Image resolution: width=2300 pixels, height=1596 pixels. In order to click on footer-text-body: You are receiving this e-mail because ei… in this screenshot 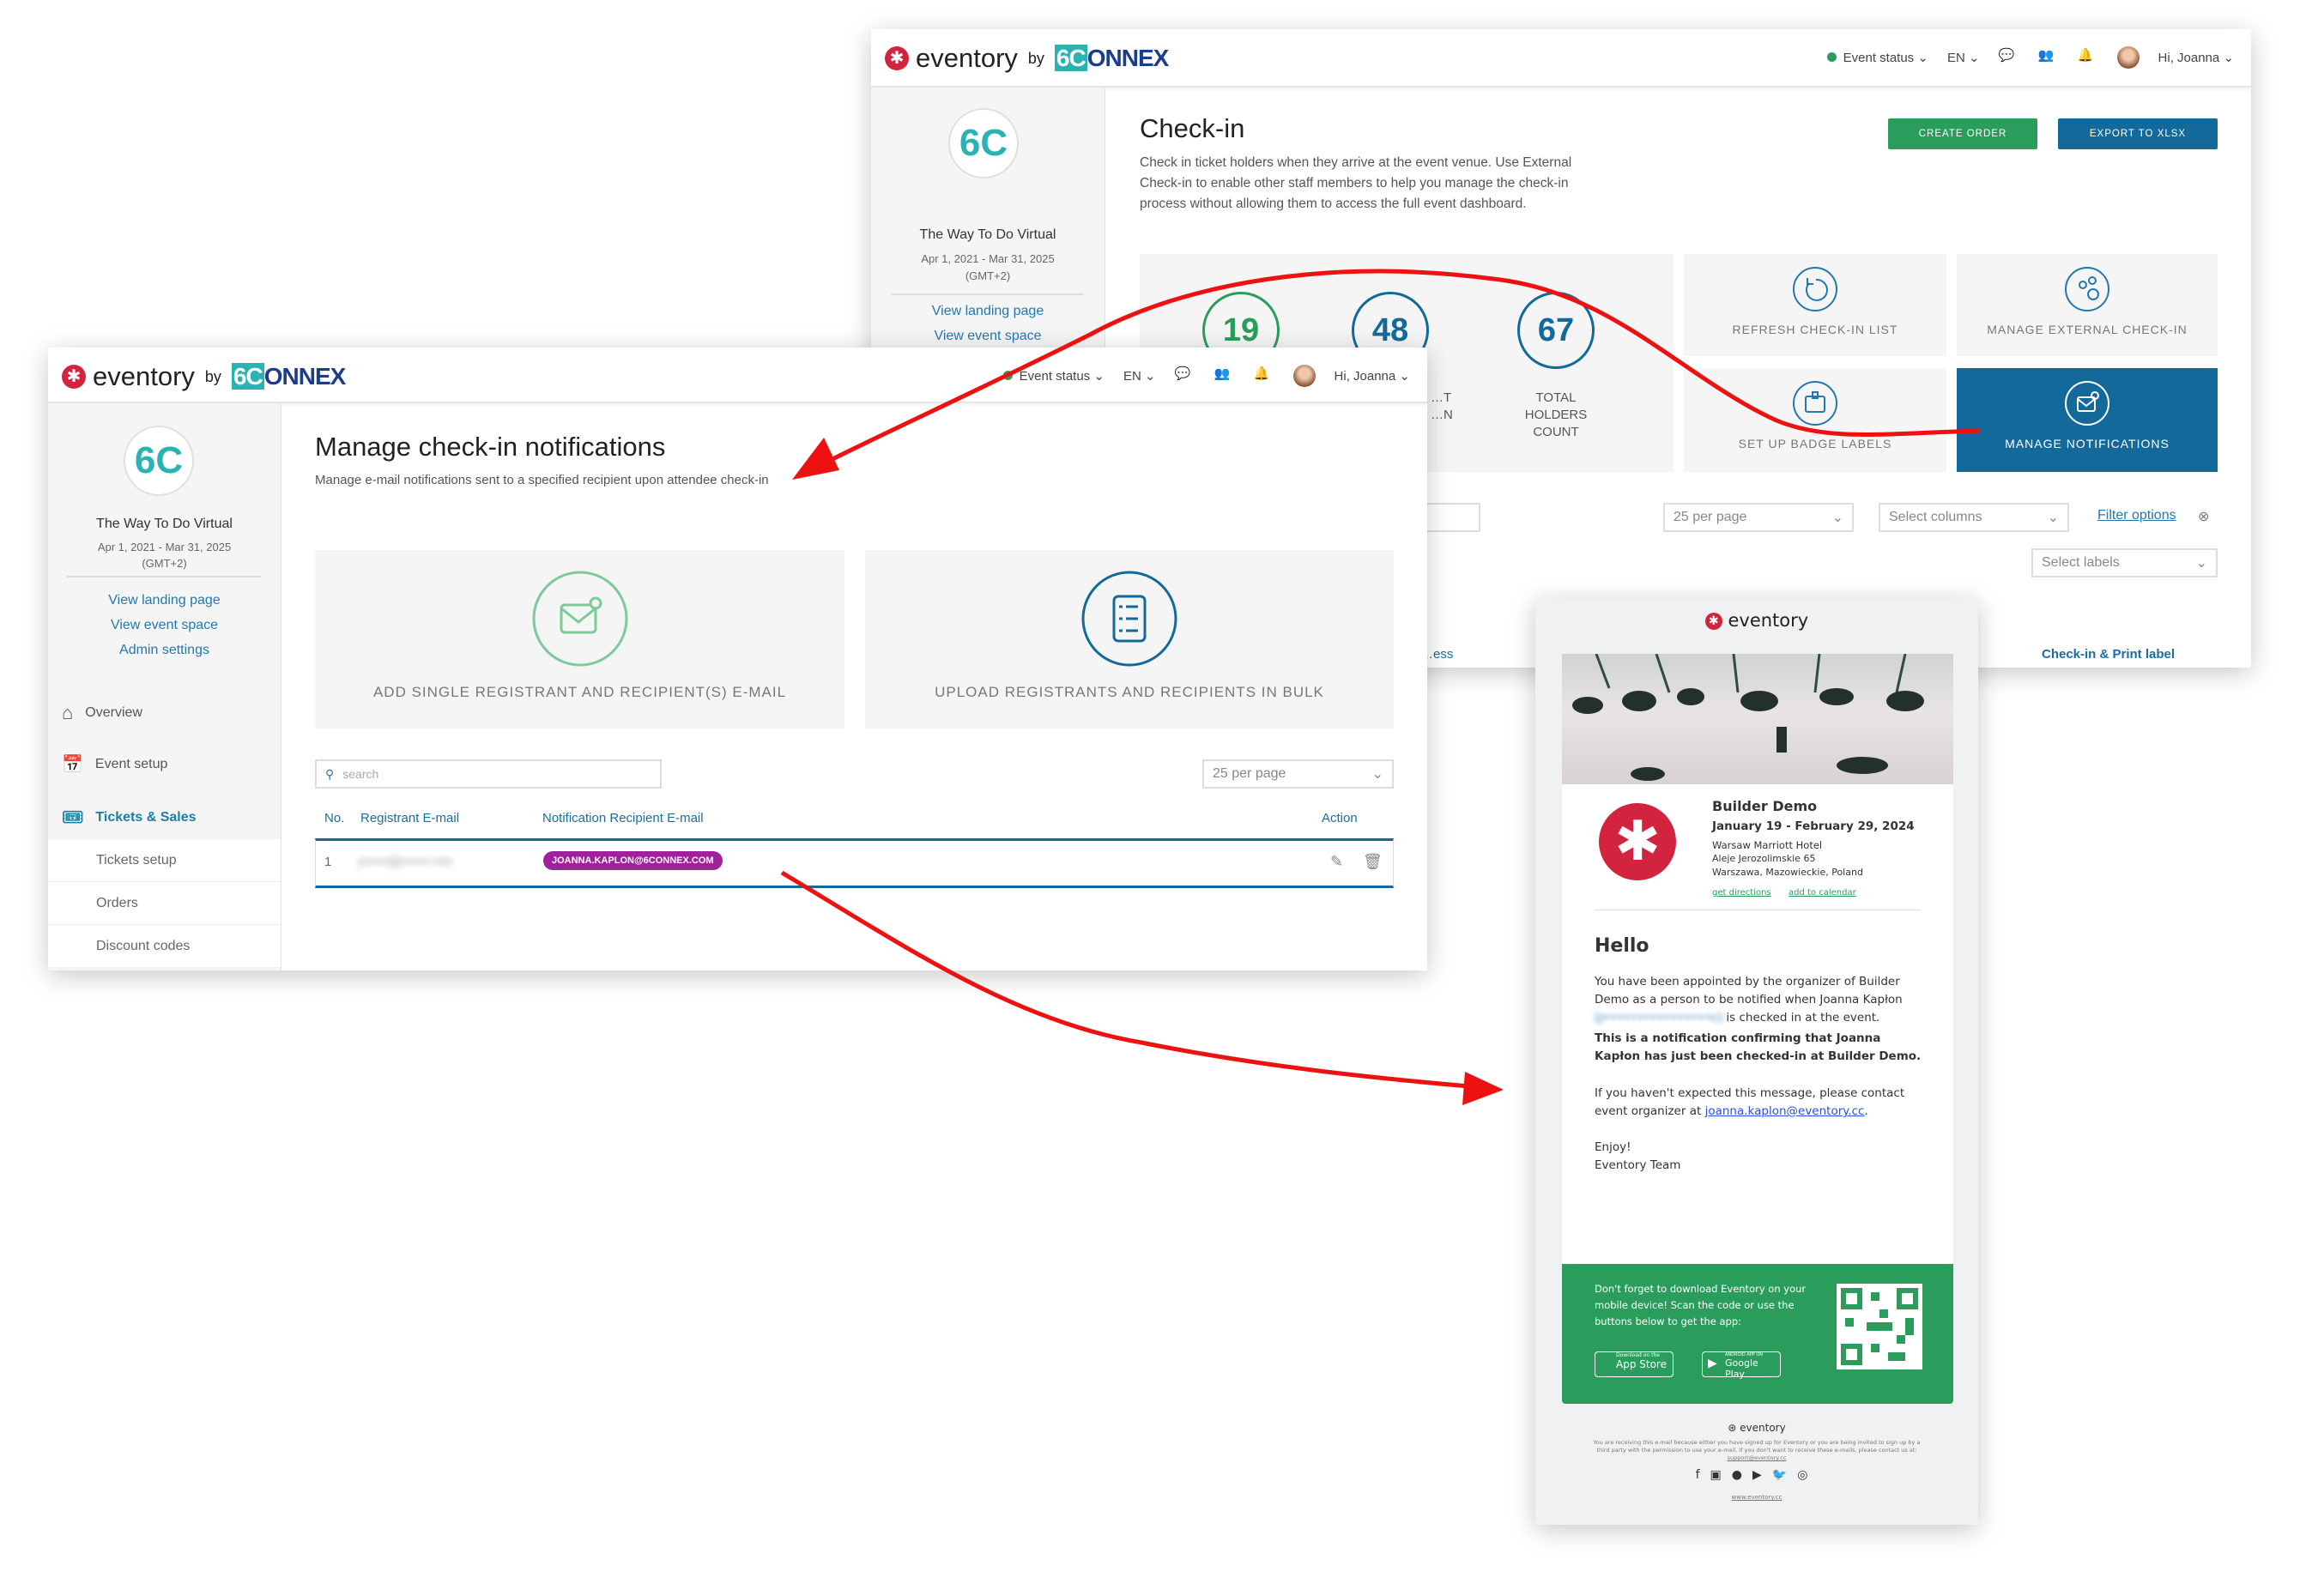, I will do `click(1757, 1446)`.